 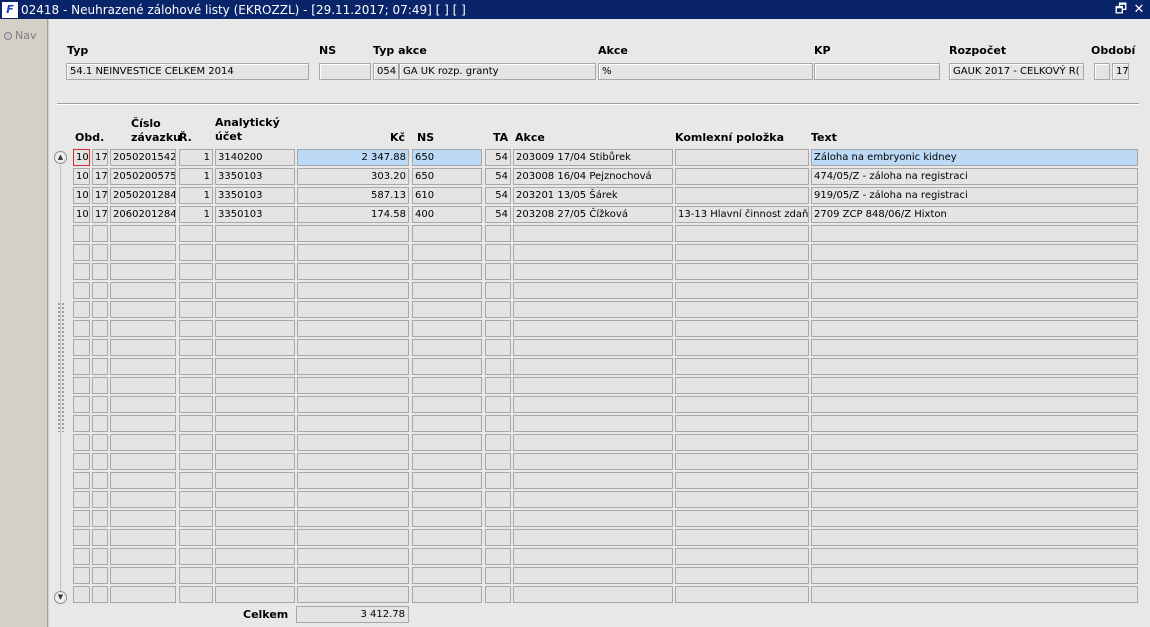 What do you see at coordinates (447, 157) in the screenshot?
I see `cell-ns: 650` at bounding box center [447, 157].